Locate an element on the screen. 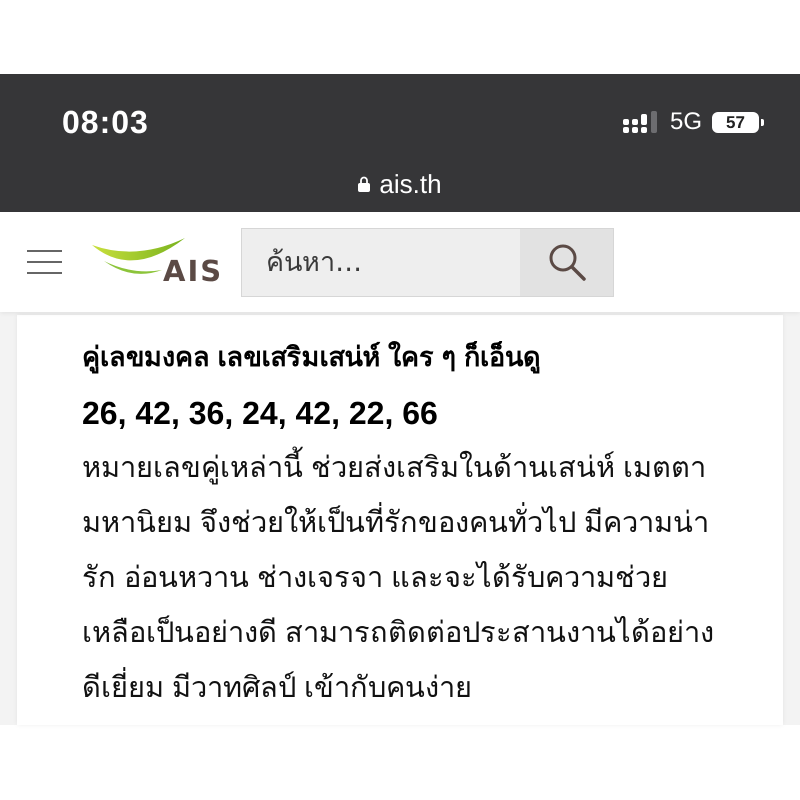 The width and height of the screenshot is (800, 800). status-time: 08:03 is located at coordinates (105, 122).